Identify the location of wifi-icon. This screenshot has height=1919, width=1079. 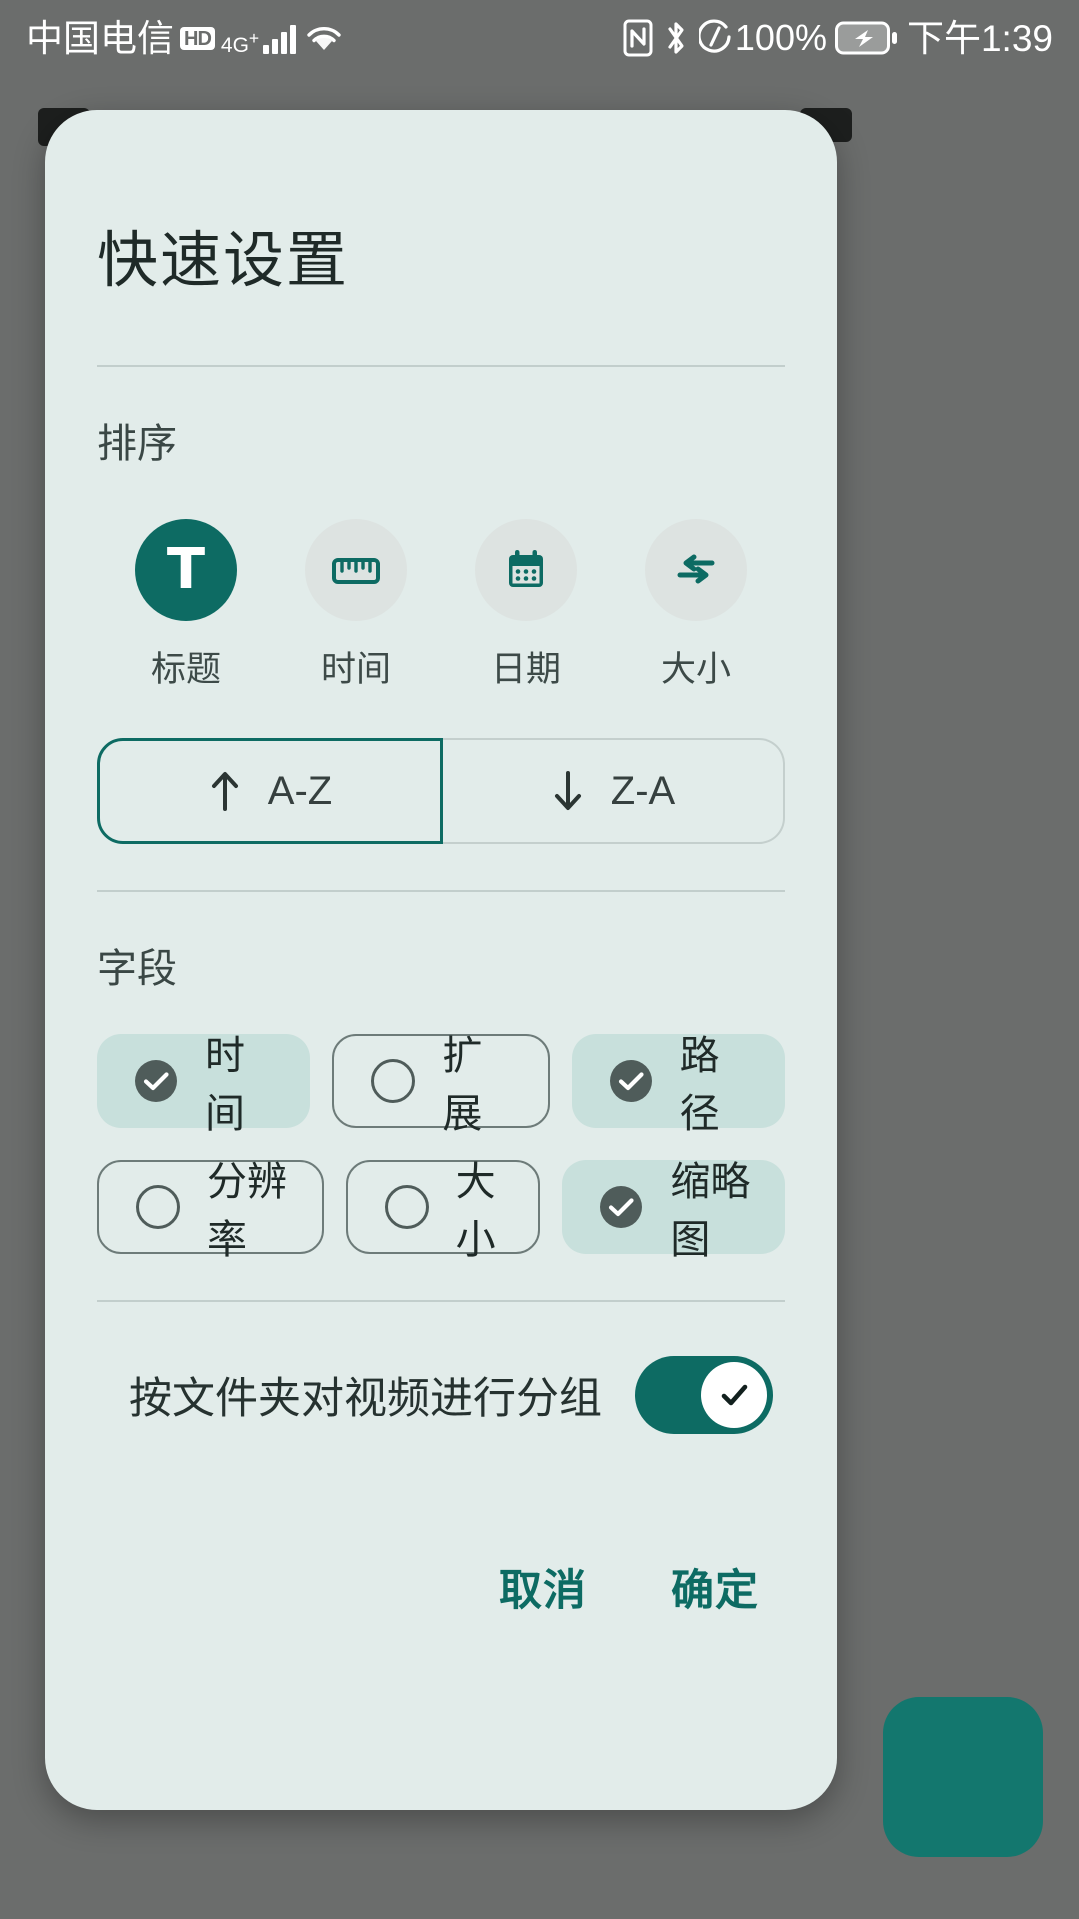
(324, 38).